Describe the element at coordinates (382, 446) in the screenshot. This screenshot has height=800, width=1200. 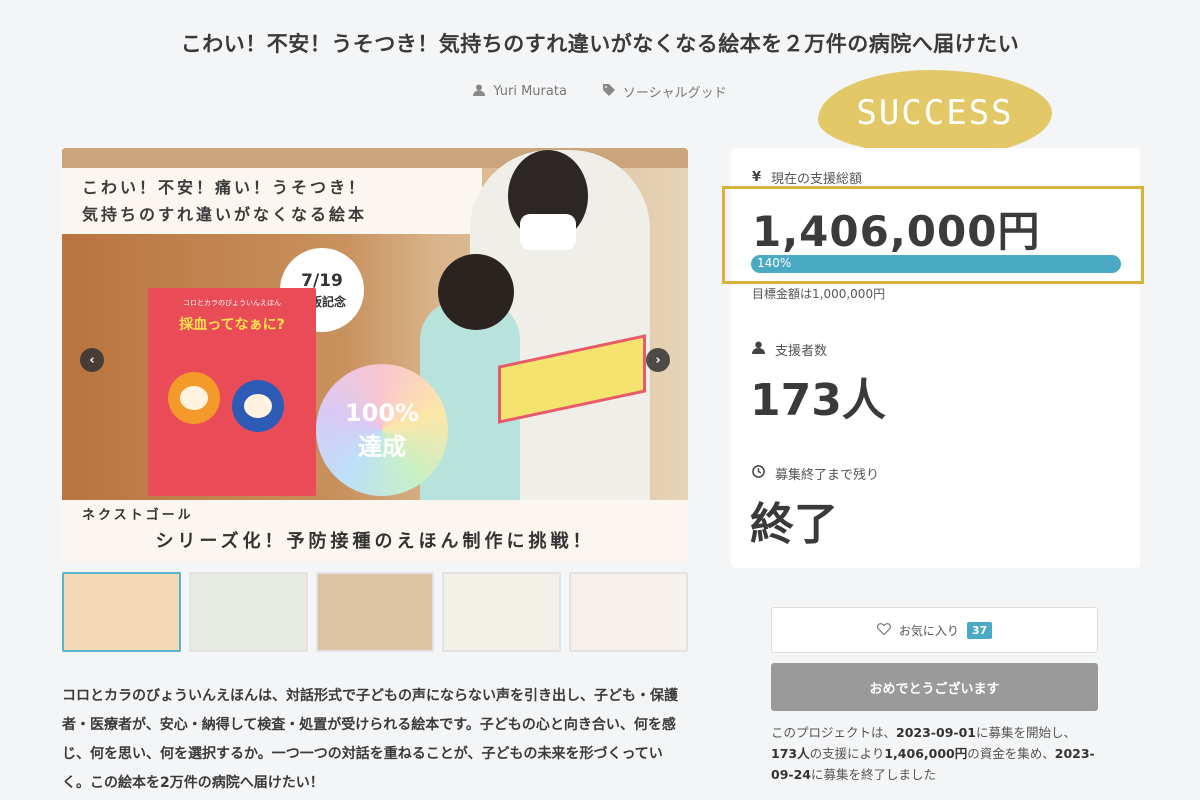
I see `achievement-label: 達成` at that location.